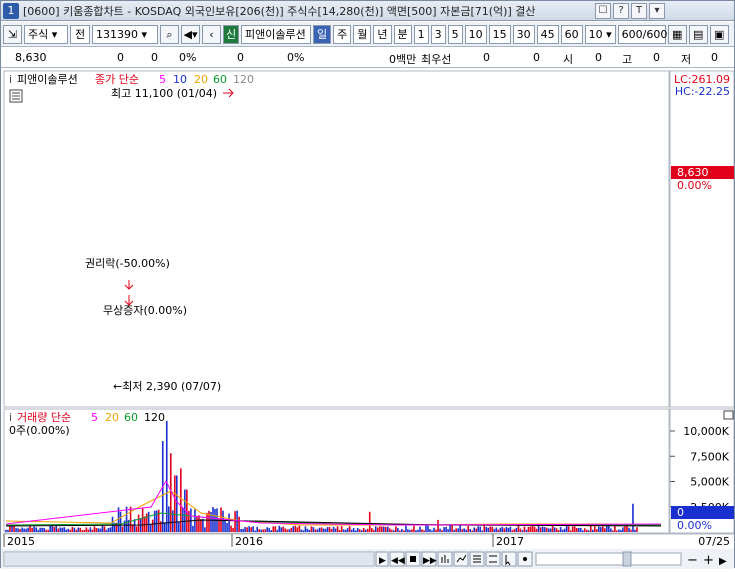 Image resolution: width=735 pixels, height=572 pixels. Describe the element at coordinates (677, 34) in the screenshot. I see `grid-icon: ▦` at that location.